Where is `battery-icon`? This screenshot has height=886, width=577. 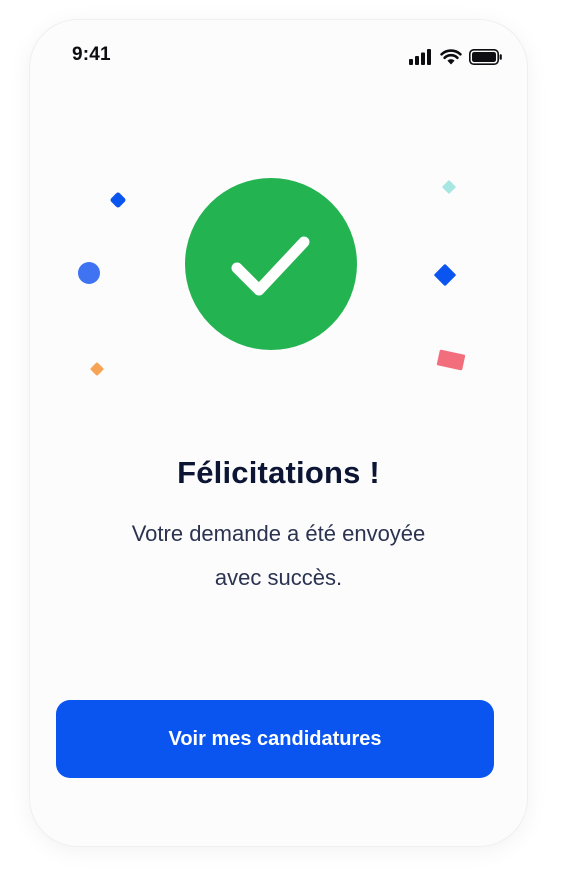 battery-icon is located at coordinates (486, 57).